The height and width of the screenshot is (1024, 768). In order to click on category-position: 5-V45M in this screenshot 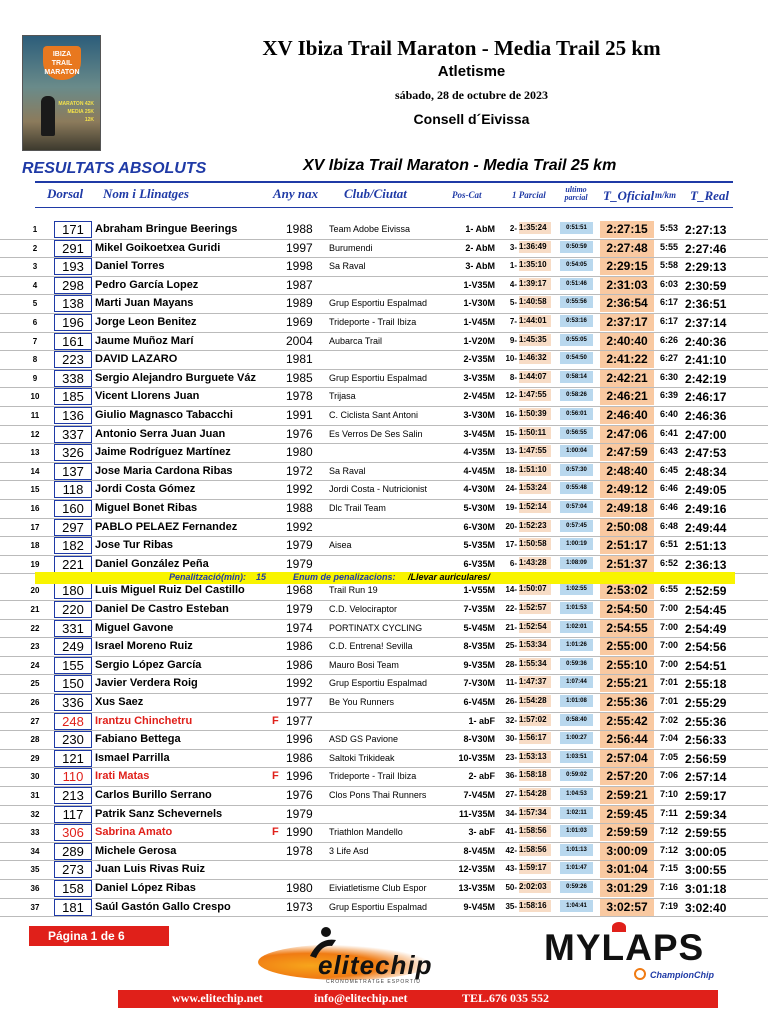, I will do `click(479, 627)`.